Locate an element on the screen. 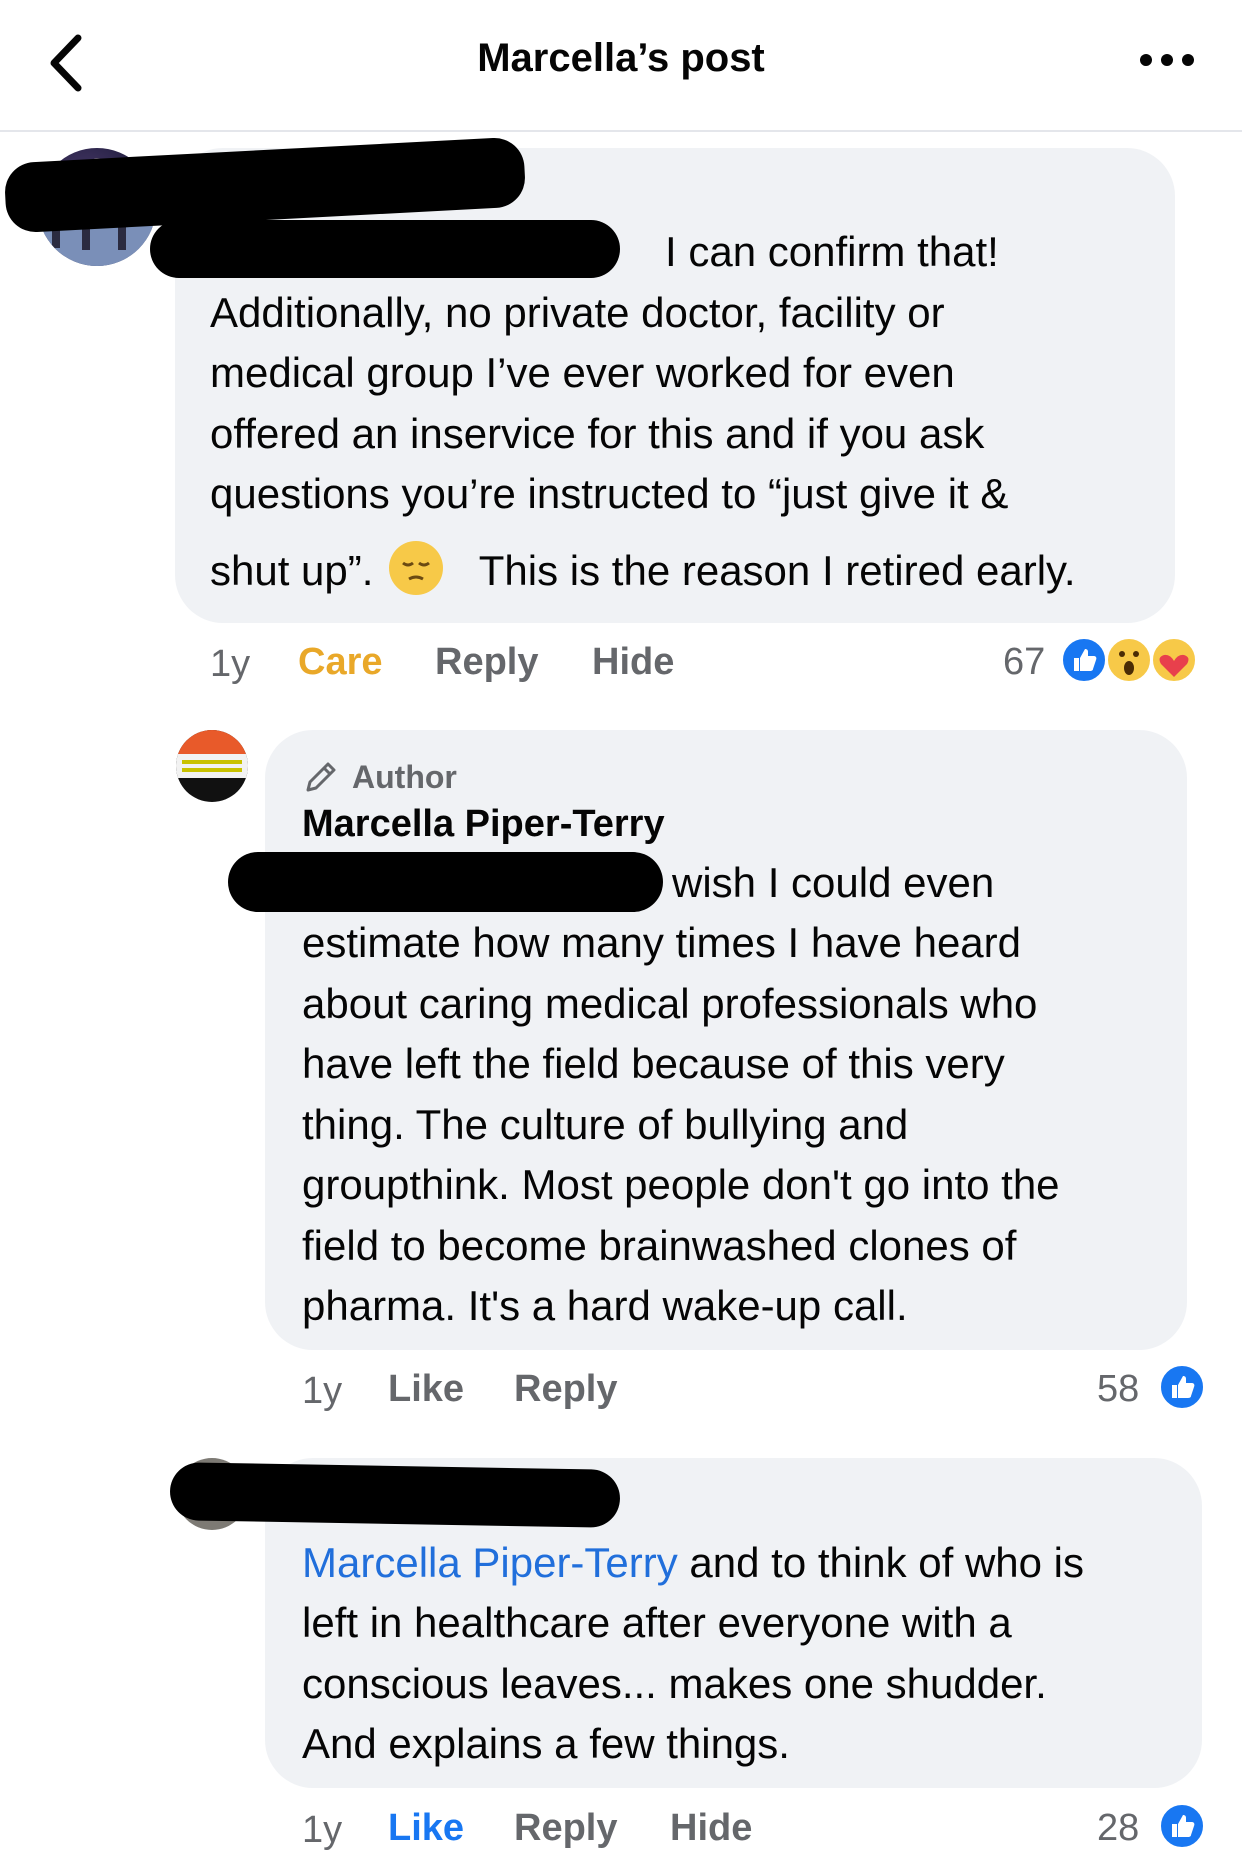 Image resolution: width=1242 pixels, height=1874 pixels. pencil-icon is located at coordinates (321, 777).